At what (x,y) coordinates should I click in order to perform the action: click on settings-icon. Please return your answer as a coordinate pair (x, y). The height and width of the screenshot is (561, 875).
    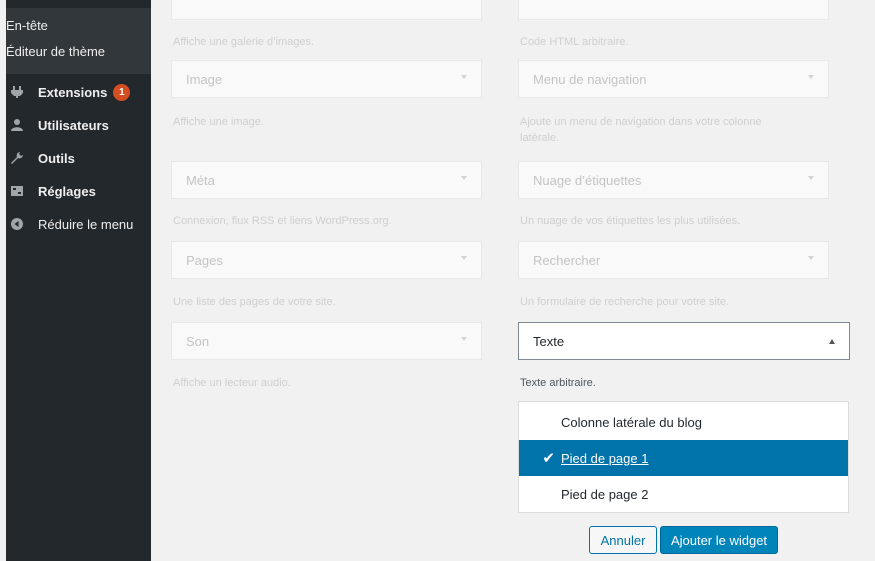
    Looking at the image, I should click on (17, 191).